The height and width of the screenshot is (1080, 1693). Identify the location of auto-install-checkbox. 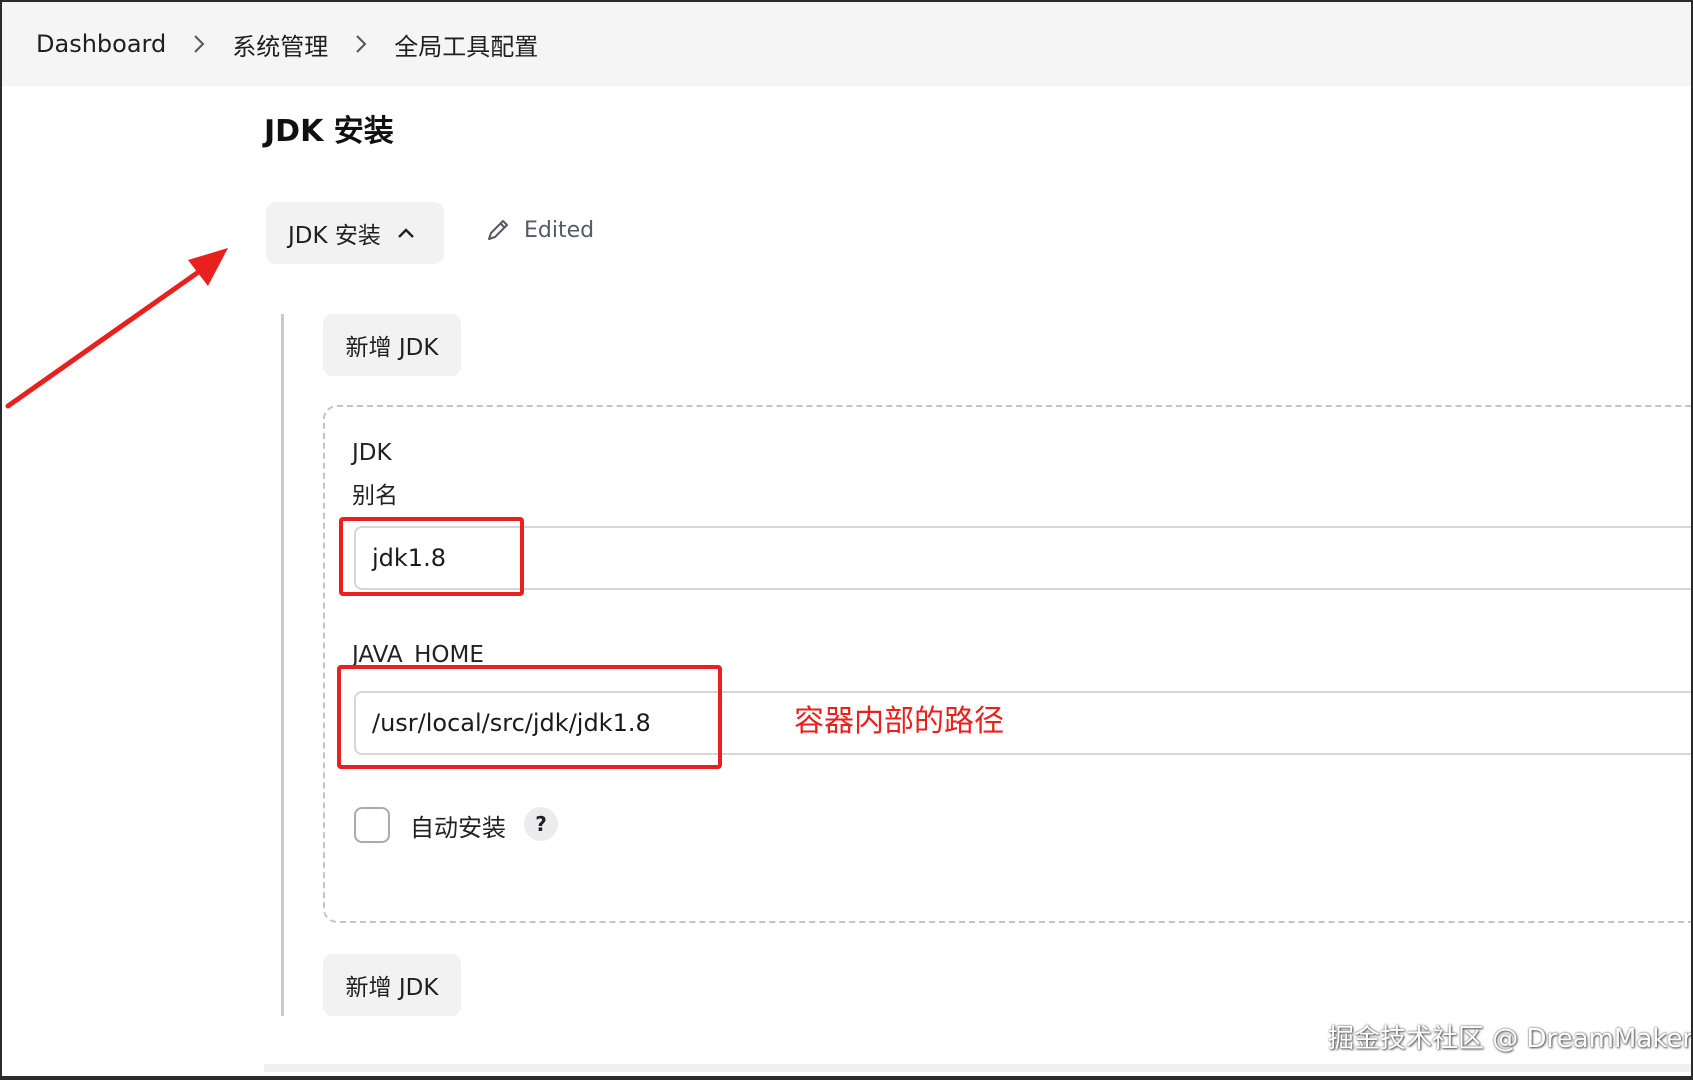
(372, 825).